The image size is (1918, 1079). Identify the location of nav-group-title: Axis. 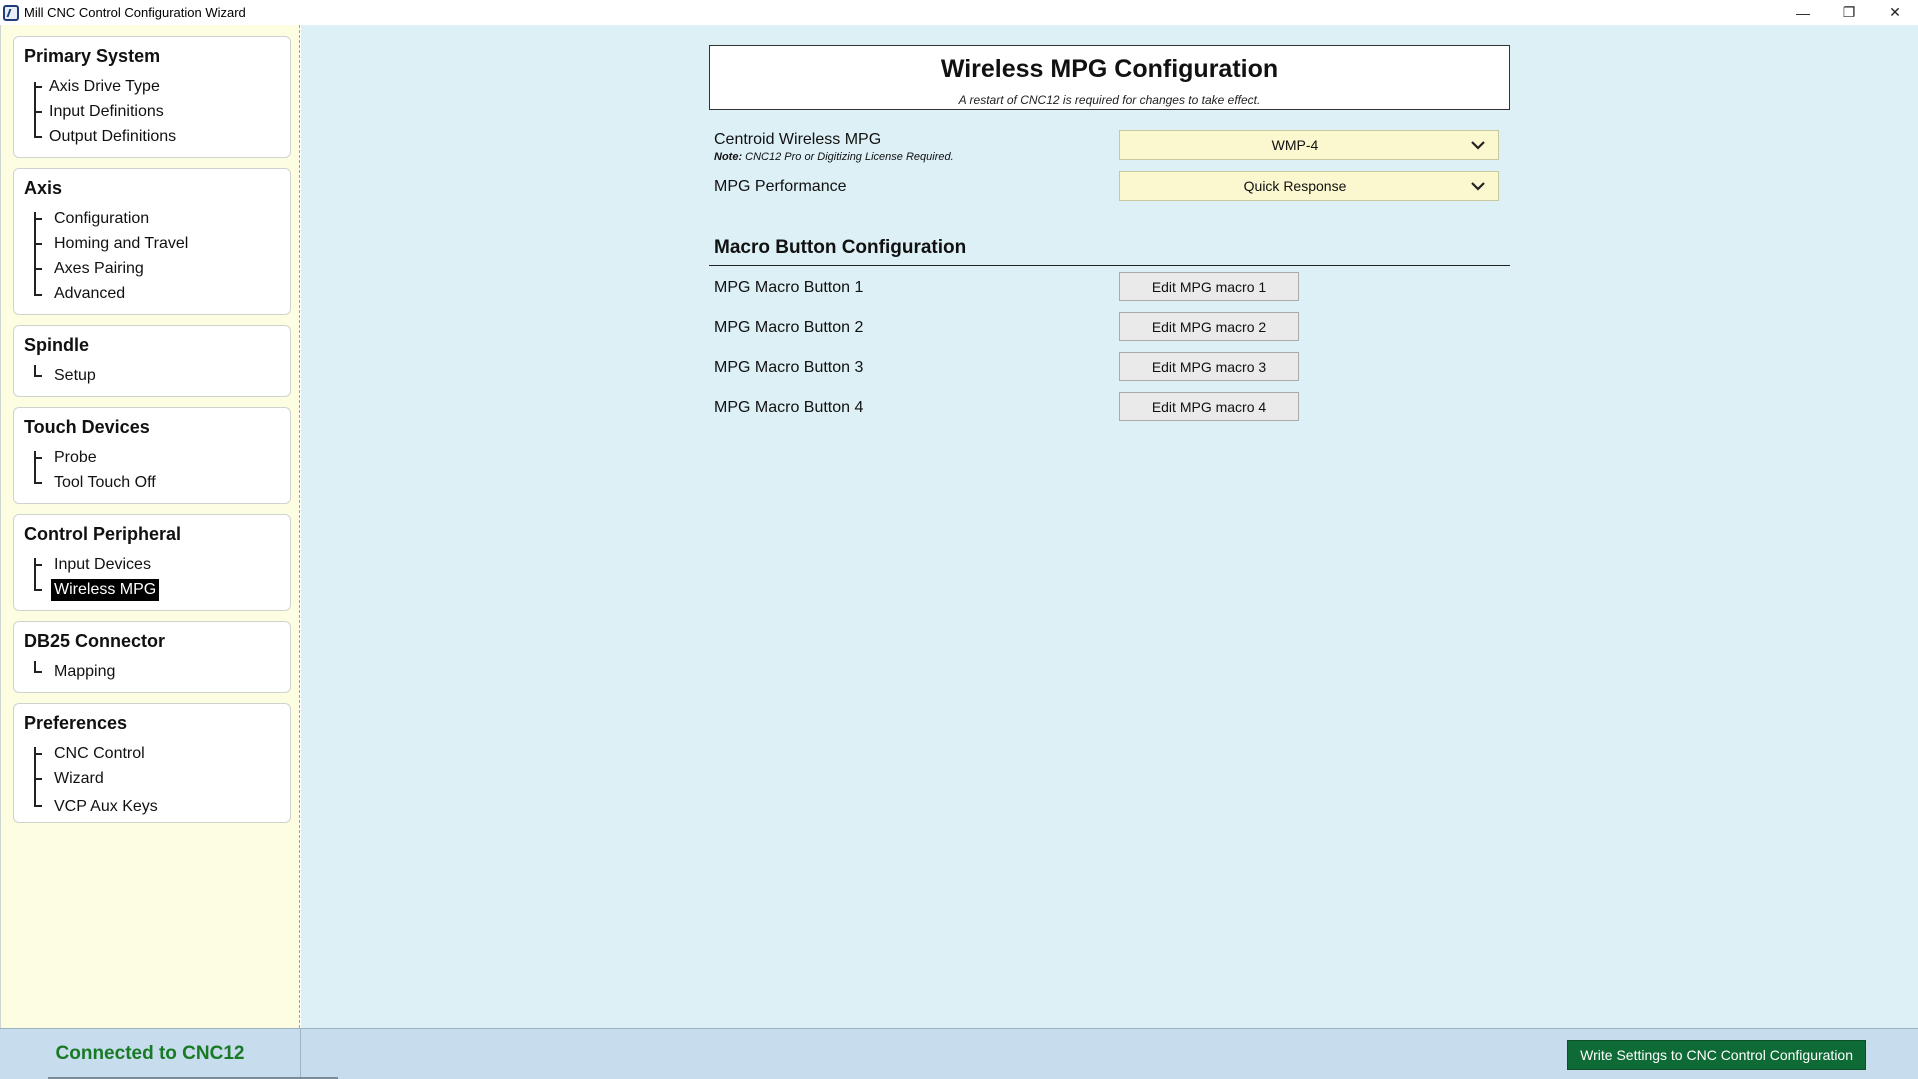
(43, 188).